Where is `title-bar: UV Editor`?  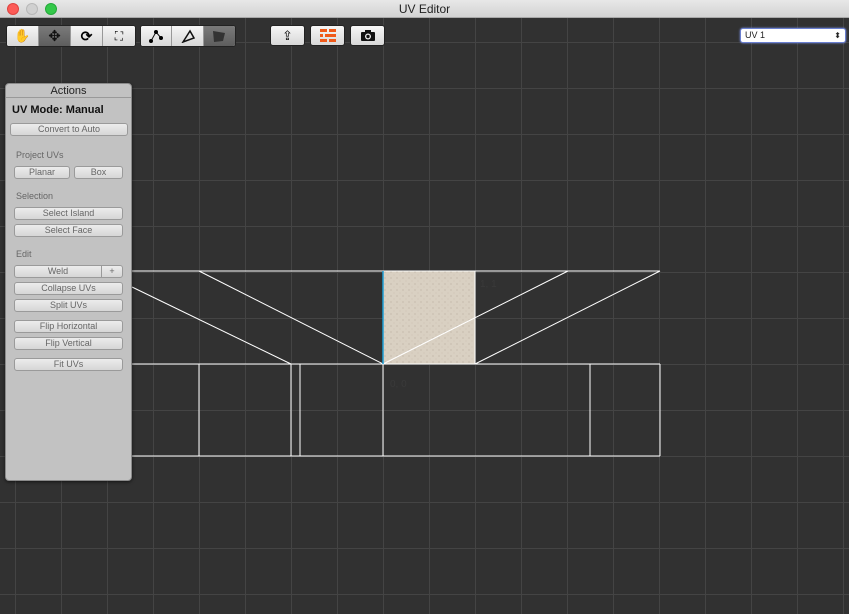 title-bar: UV Editor is located at coordinates (424, 9).